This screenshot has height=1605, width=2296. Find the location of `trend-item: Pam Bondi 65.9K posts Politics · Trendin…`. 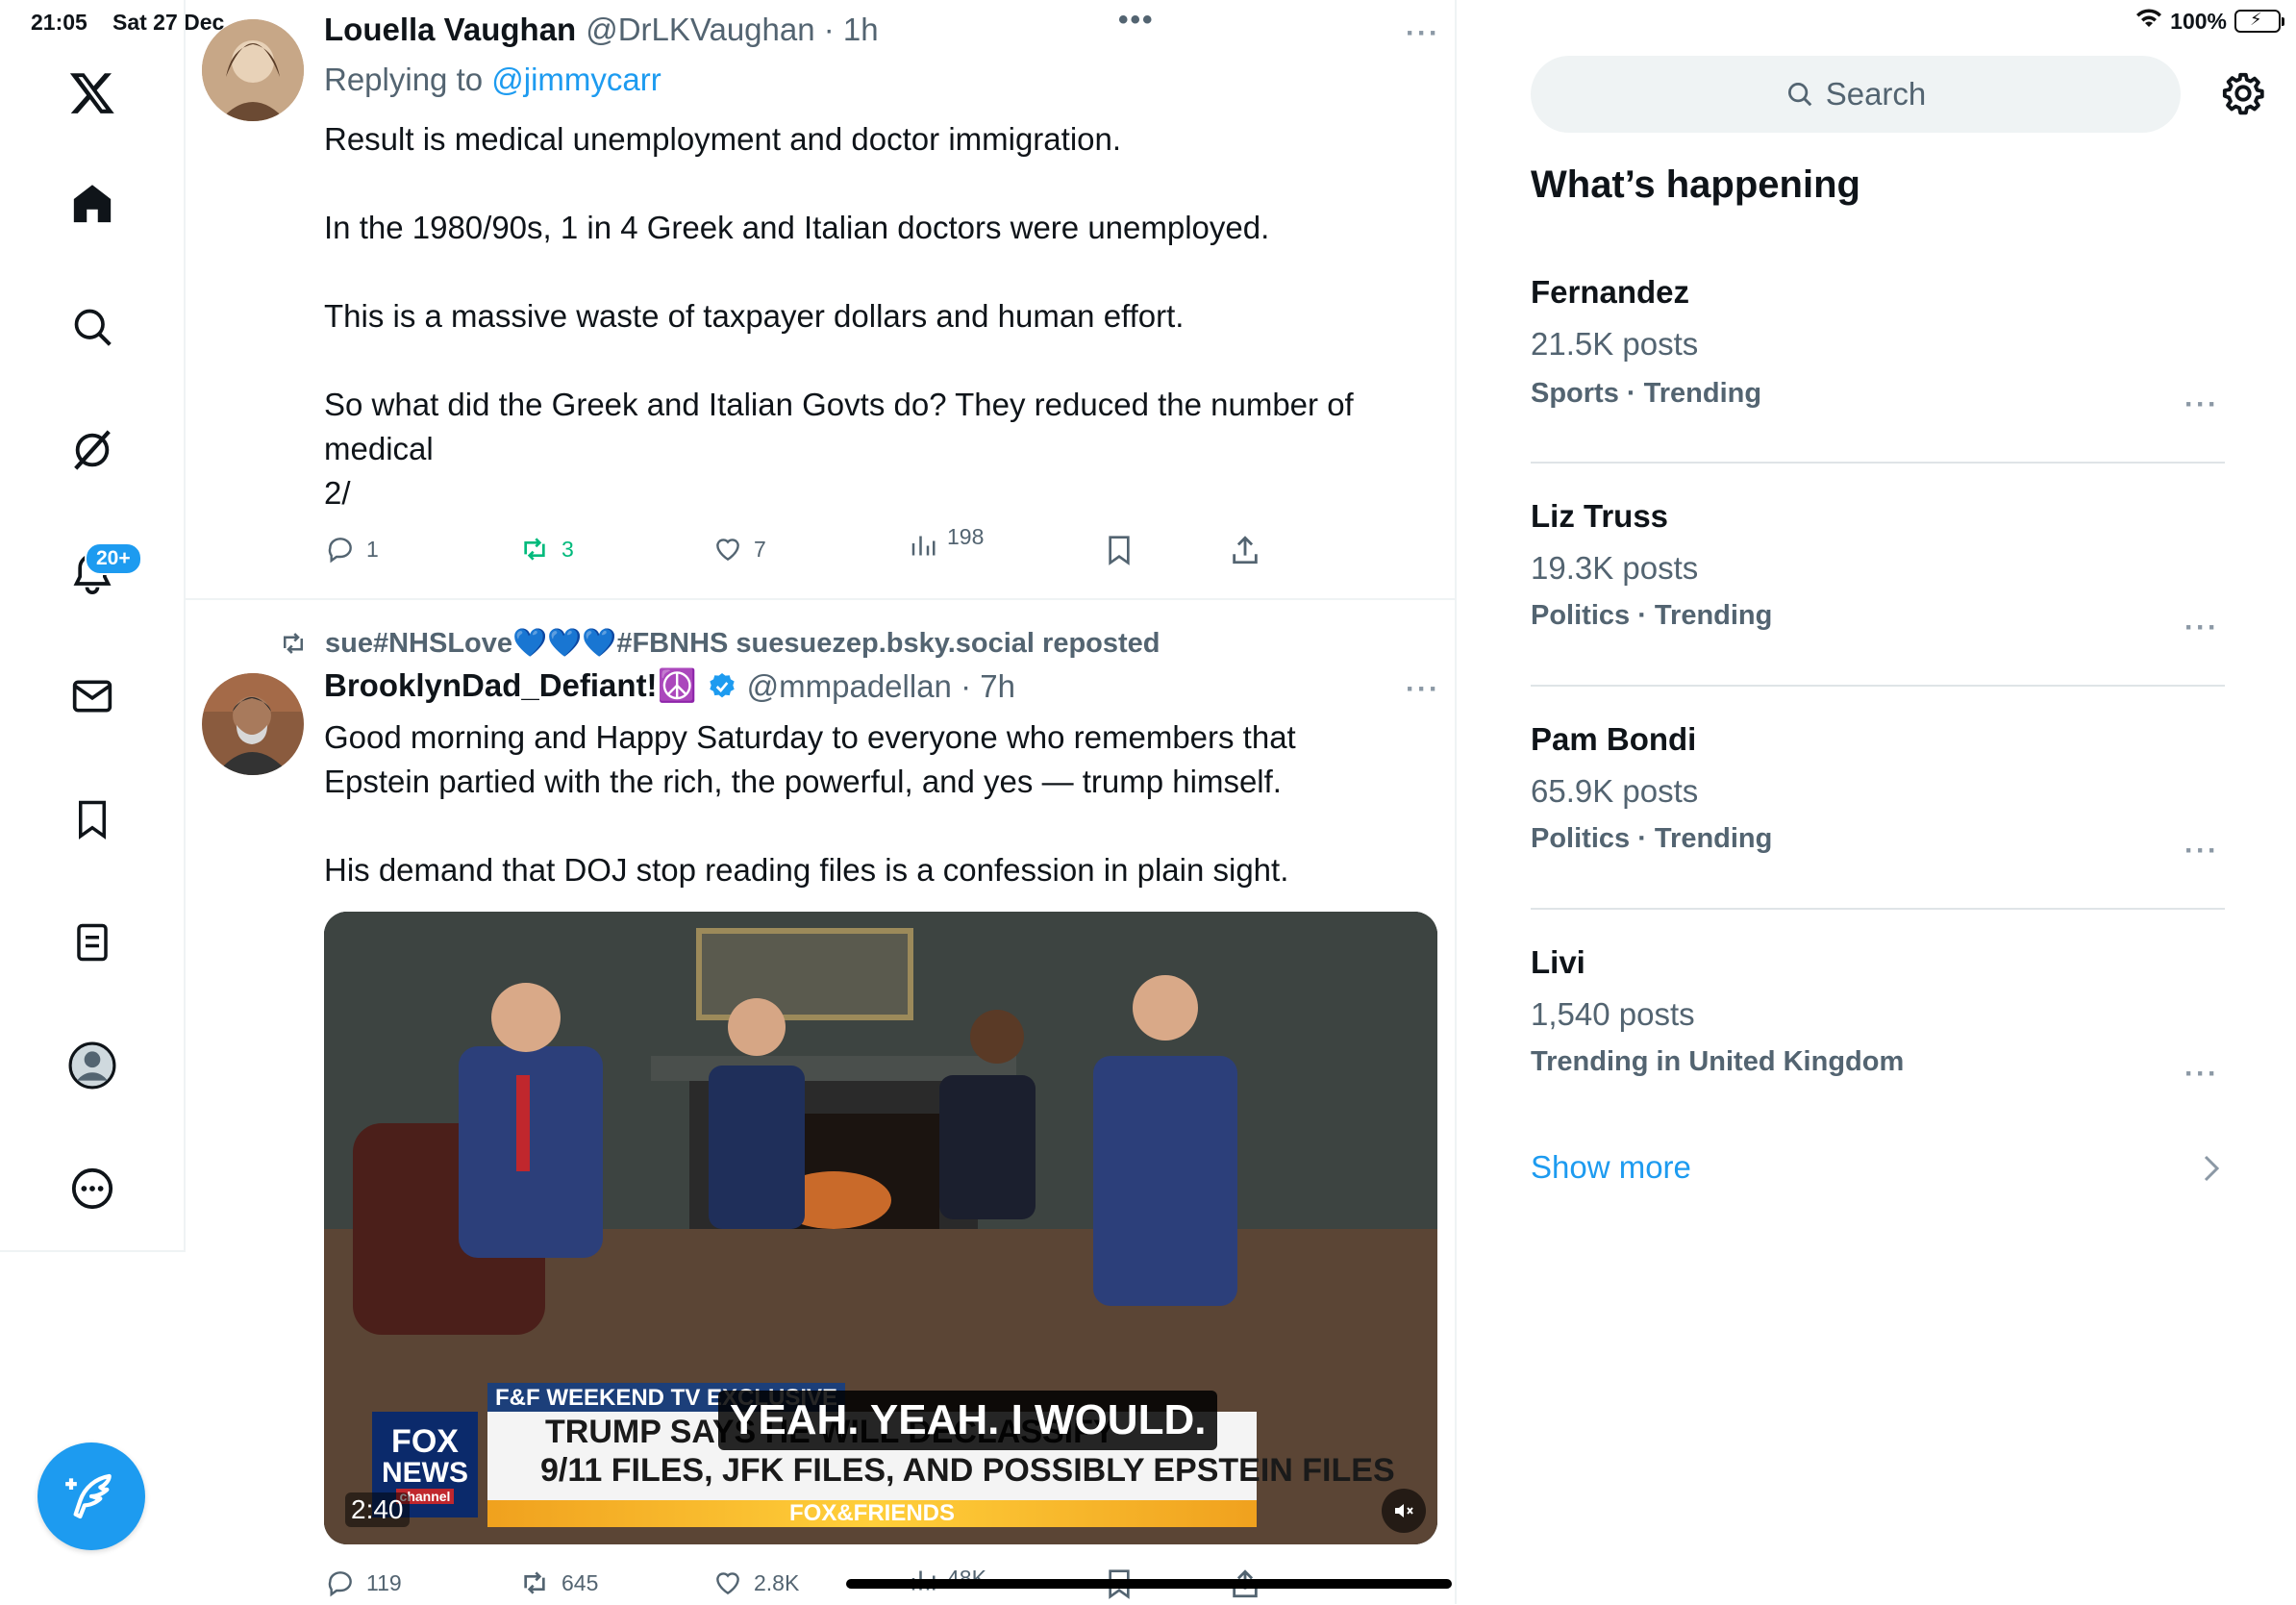

trend-item: Pam Bondi 65.9K posts Politics · Trendin… is located at coordinates (1651, 788).